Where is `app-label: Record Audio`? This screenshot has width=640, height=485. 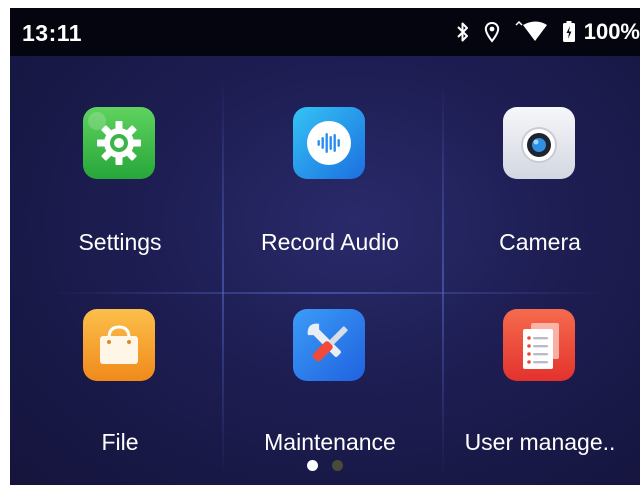
app-label: Record Audio is located at coordinates (330, 242).